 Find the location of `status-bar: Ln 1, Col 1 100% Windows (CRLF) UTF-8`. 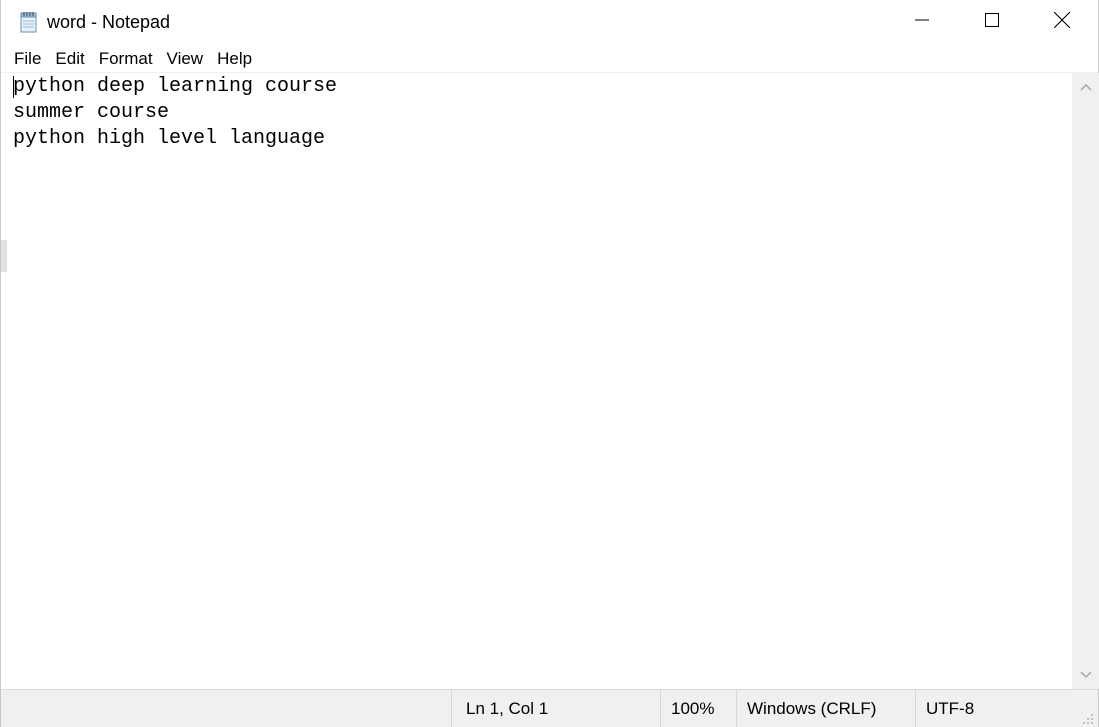

status-bar: Ln 1, Col 1 100% Windows (CRLF) UTF-8 is located at coordinates (549, 708).